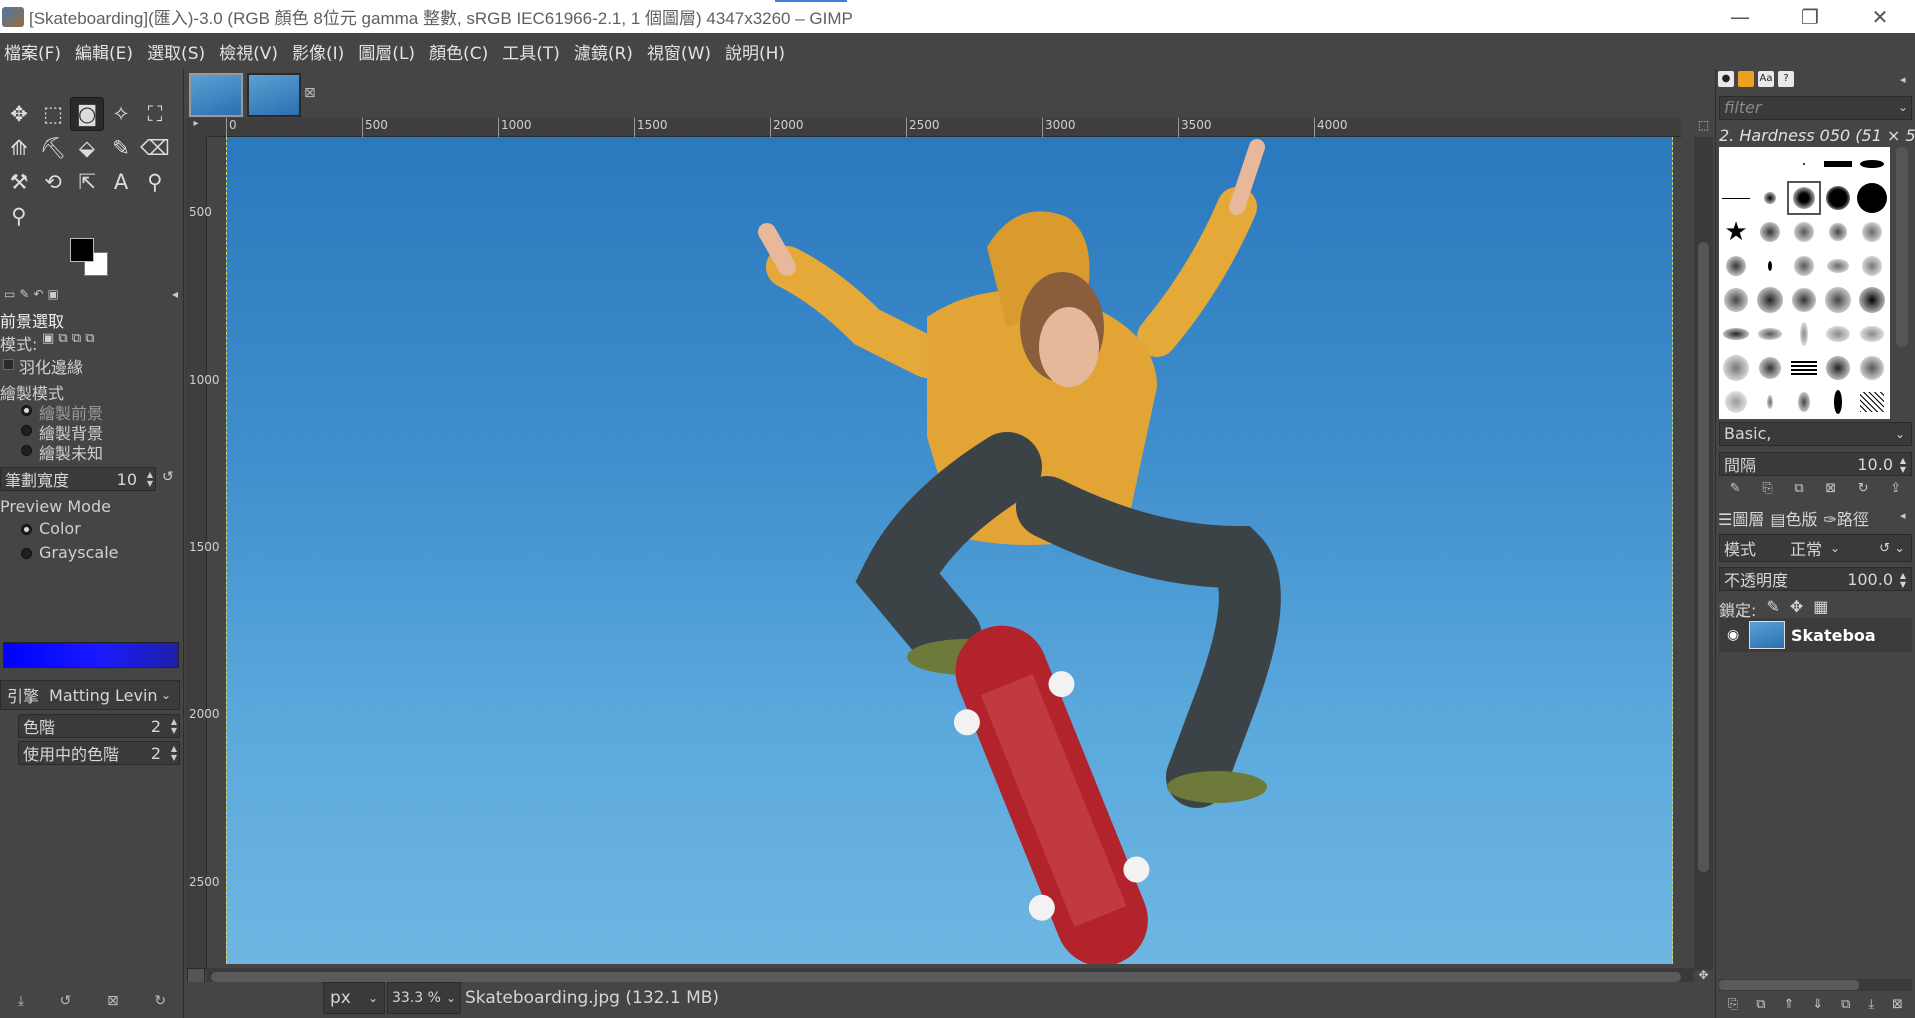 This screenshot has height=1018, width=1915. Describe the element at coordinates (216, 95) in the screenshot. I see `image-tab-active` at that location.